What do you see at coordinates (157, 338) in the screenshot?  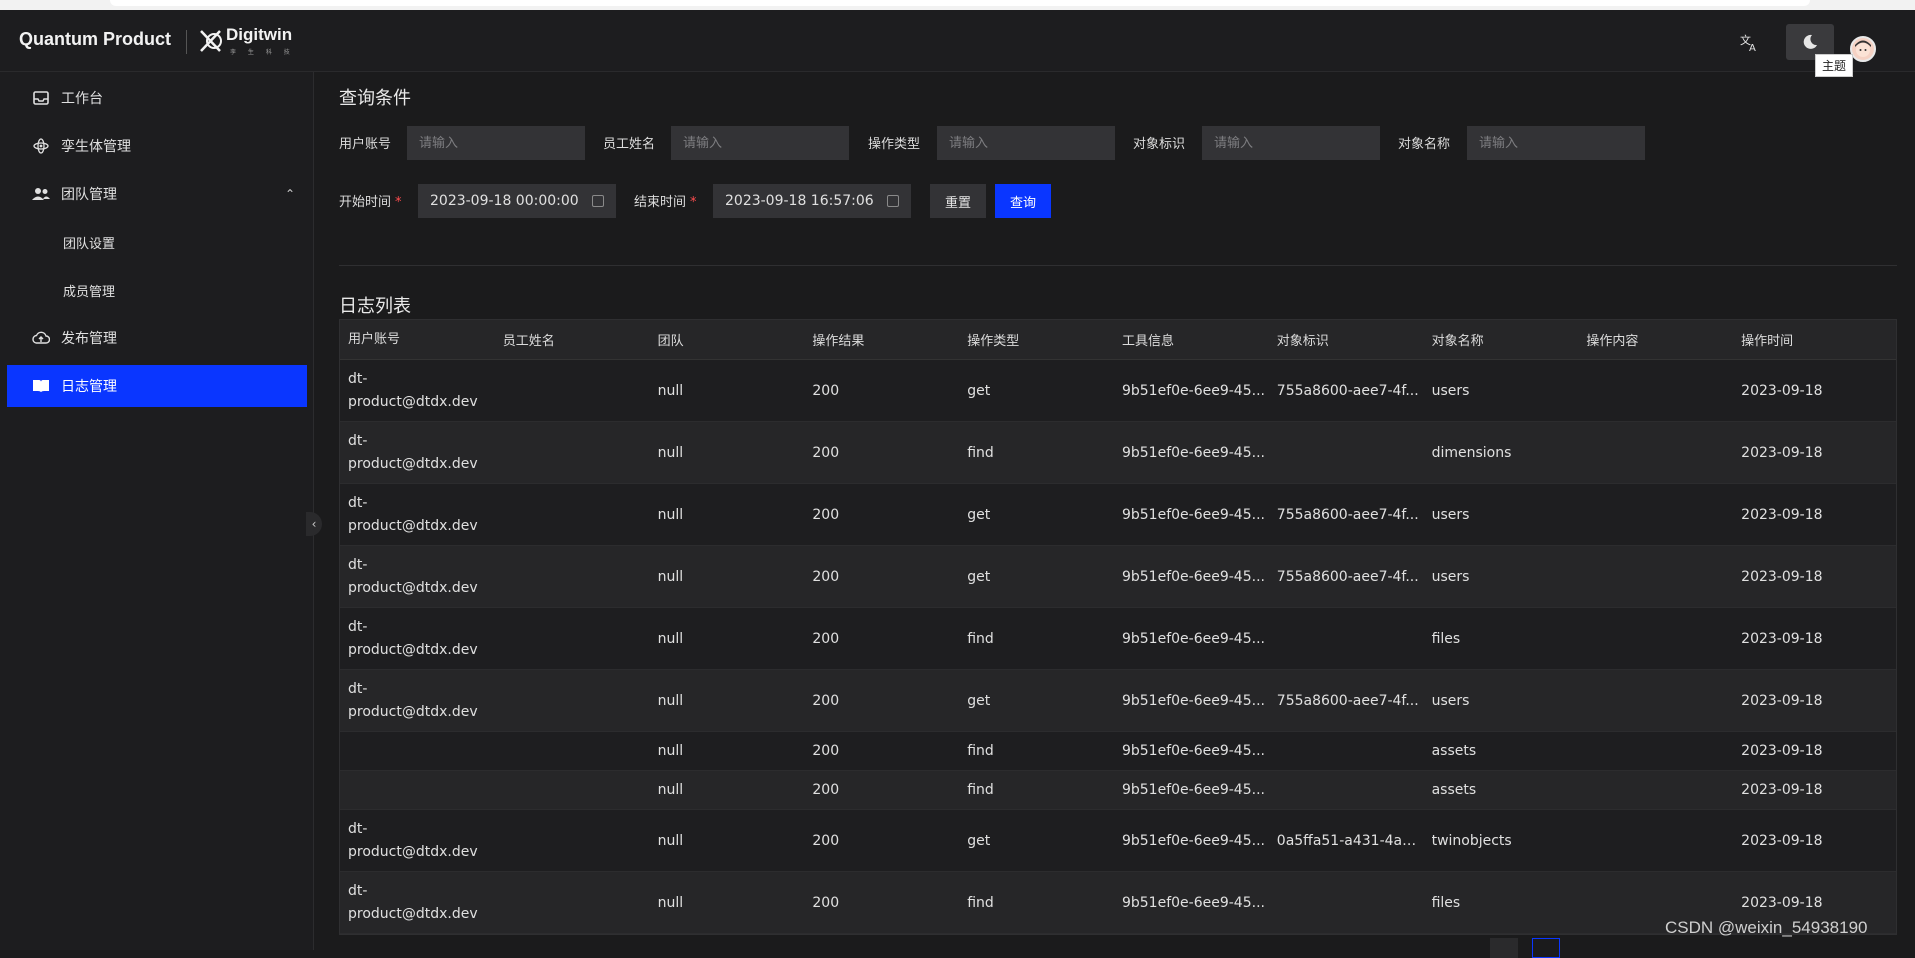 I see `sidebar-item-publish-management: 发布管理` at bounding box center [157, 338].